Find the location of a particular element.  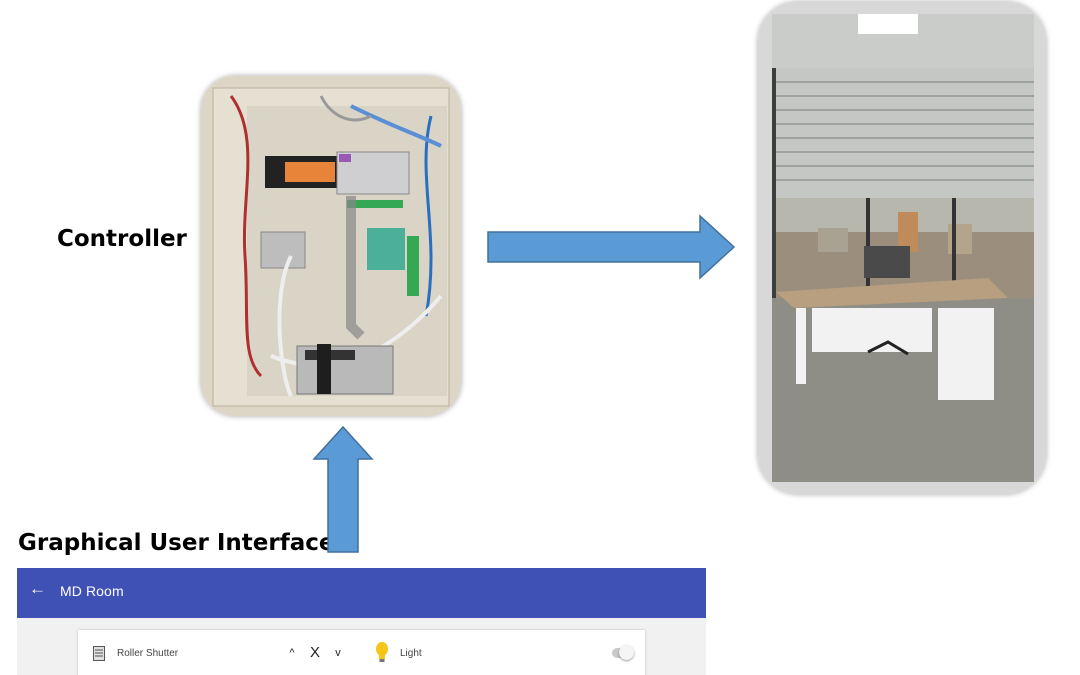

light-toggle-knob is located at coordinates (626, 652).